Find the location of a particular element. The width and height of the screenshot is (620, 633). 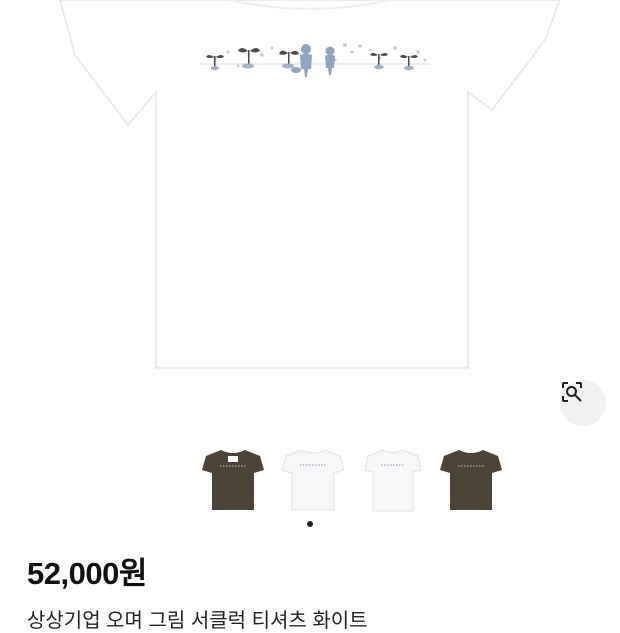

tshirt-thumb-charcoal-alt is located at coordinates (471, 480).